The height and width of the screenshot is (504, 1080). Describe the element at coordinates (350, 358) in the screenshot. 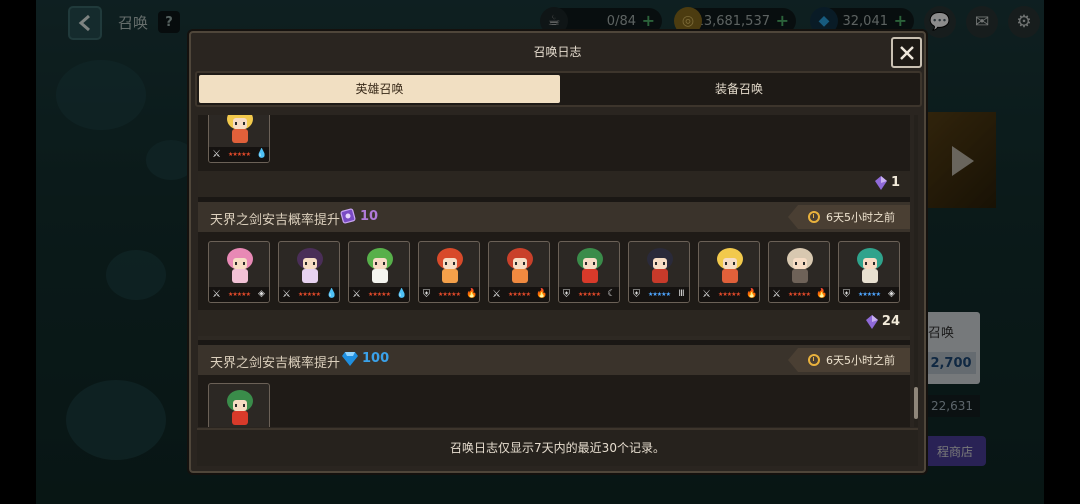

I see `gem-icon` at that location.